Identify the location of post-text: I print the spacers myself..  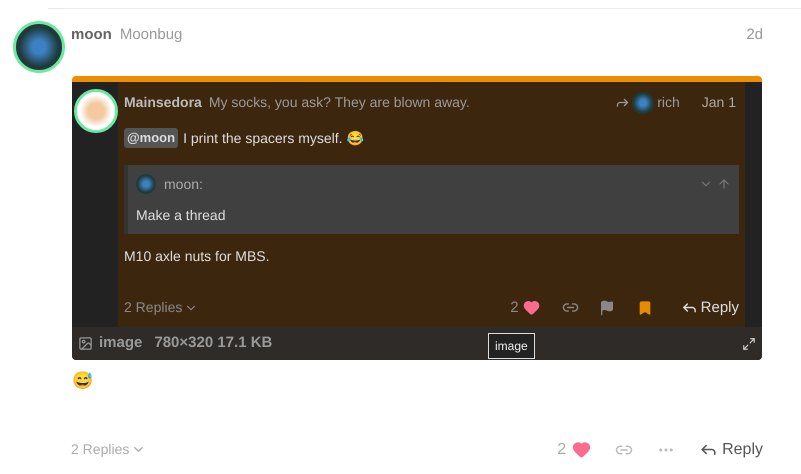
(263, 138).